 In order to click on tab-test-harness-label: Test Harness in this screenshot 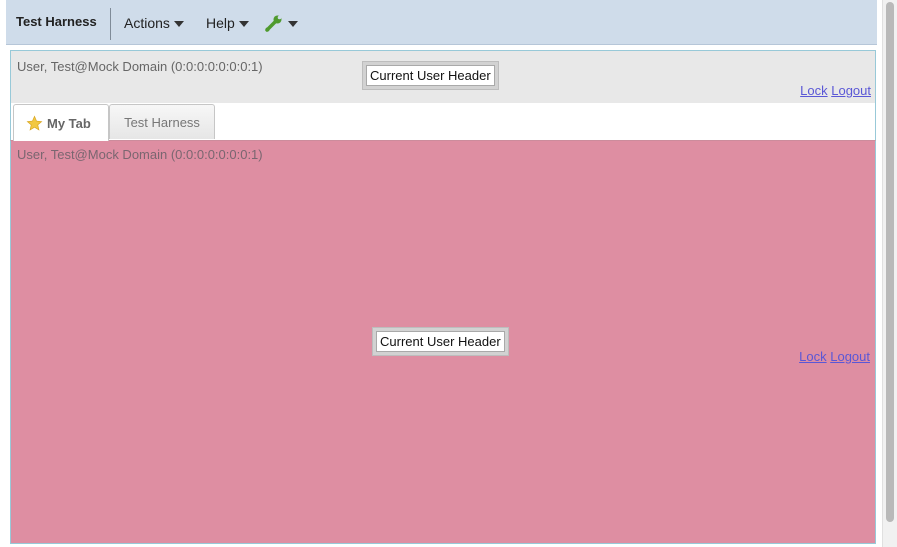, I will do `click(162, 122)`.